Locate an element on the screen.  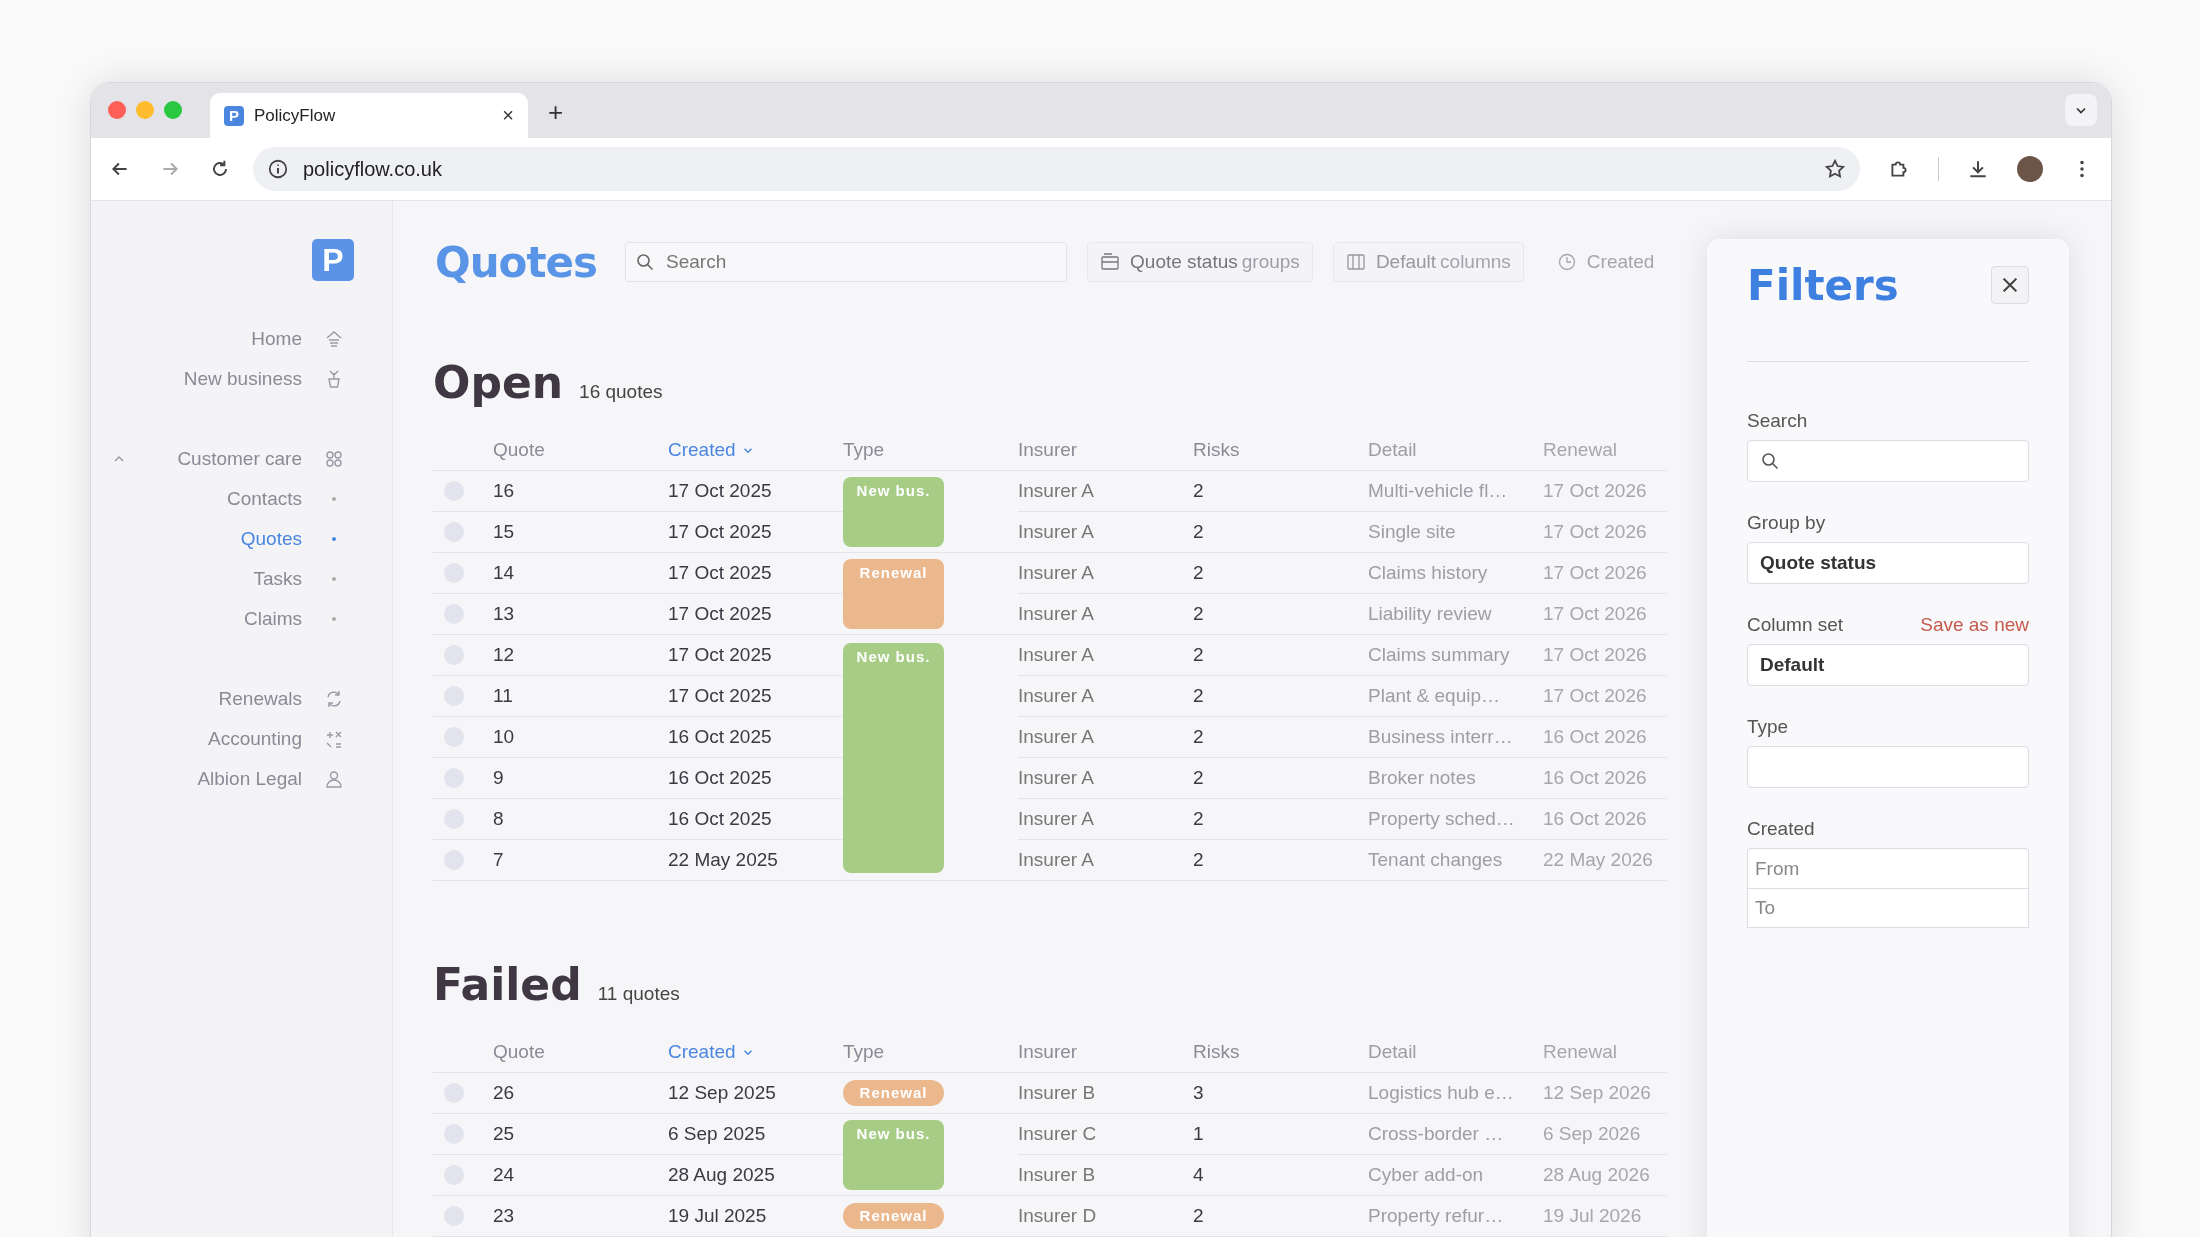
app-logo: P is located at coordinates (333, 260).